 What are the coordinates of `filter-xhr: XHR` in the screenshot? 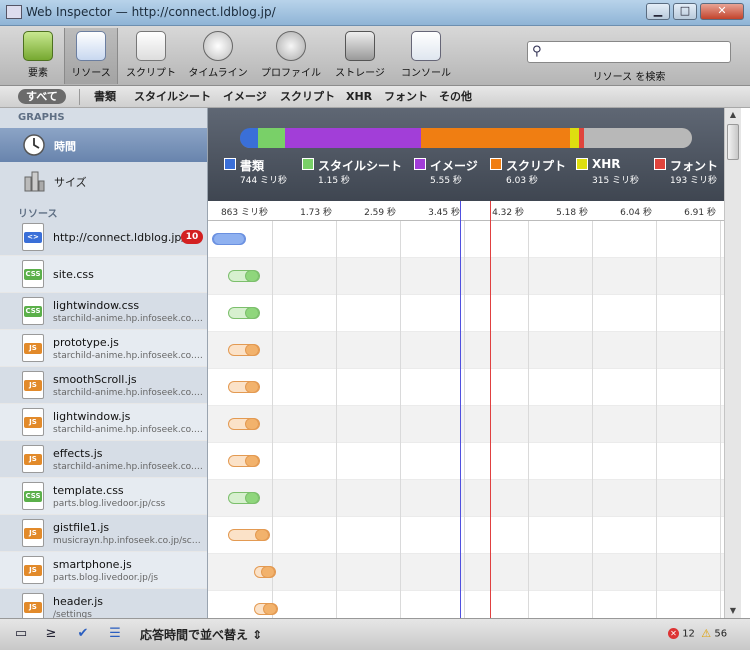 It's located at (359, 96).